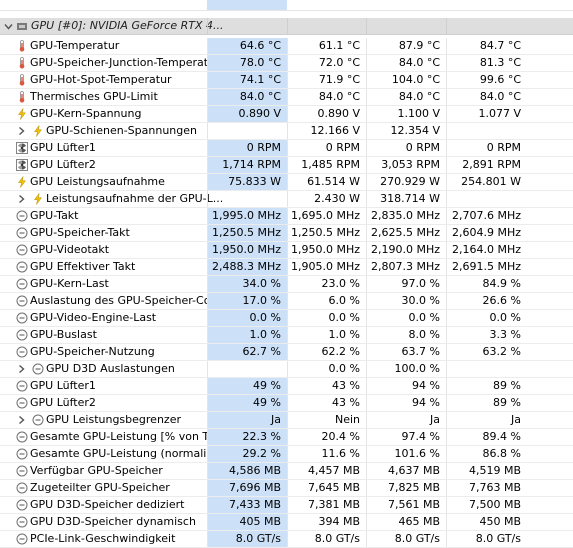 Image resolution: width=573 pixels, height=548 pixels. What do you see at coordinates (406, 233) in the screenshot?
I see `max-value: 2,625.5 MHz` at bounding box center [406, 233].